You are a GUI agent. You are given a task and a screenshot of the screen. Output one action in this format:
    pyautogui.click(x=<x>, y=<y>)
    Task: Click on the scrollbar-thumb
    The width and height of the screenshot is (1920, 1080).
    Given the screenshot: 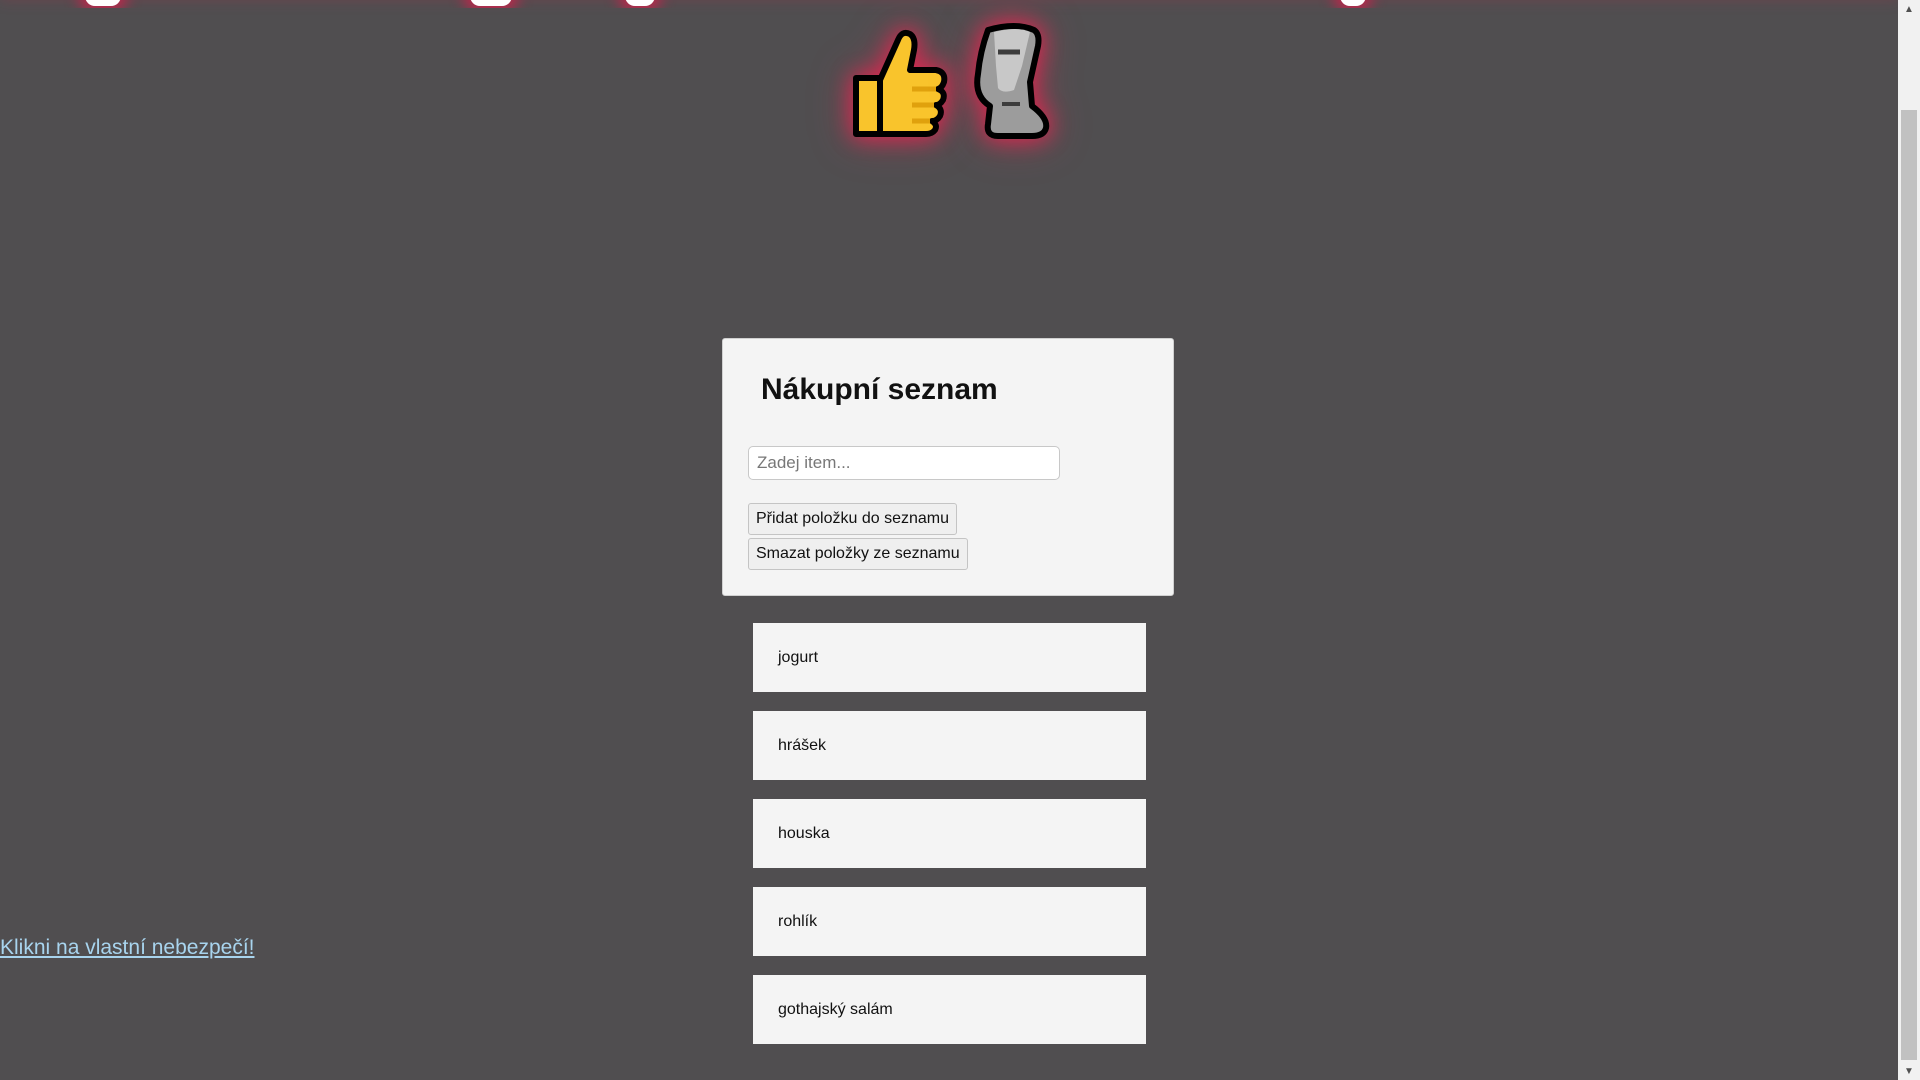 What is the action you would take?
    pyautogui.click(x=1909, y=585)
    